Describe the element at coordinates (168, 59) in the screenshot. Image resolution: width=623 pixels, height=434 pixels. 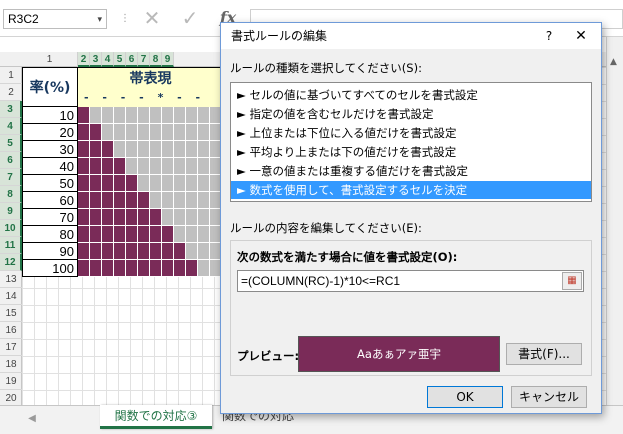
I see `column-header-9: 9` at that location.